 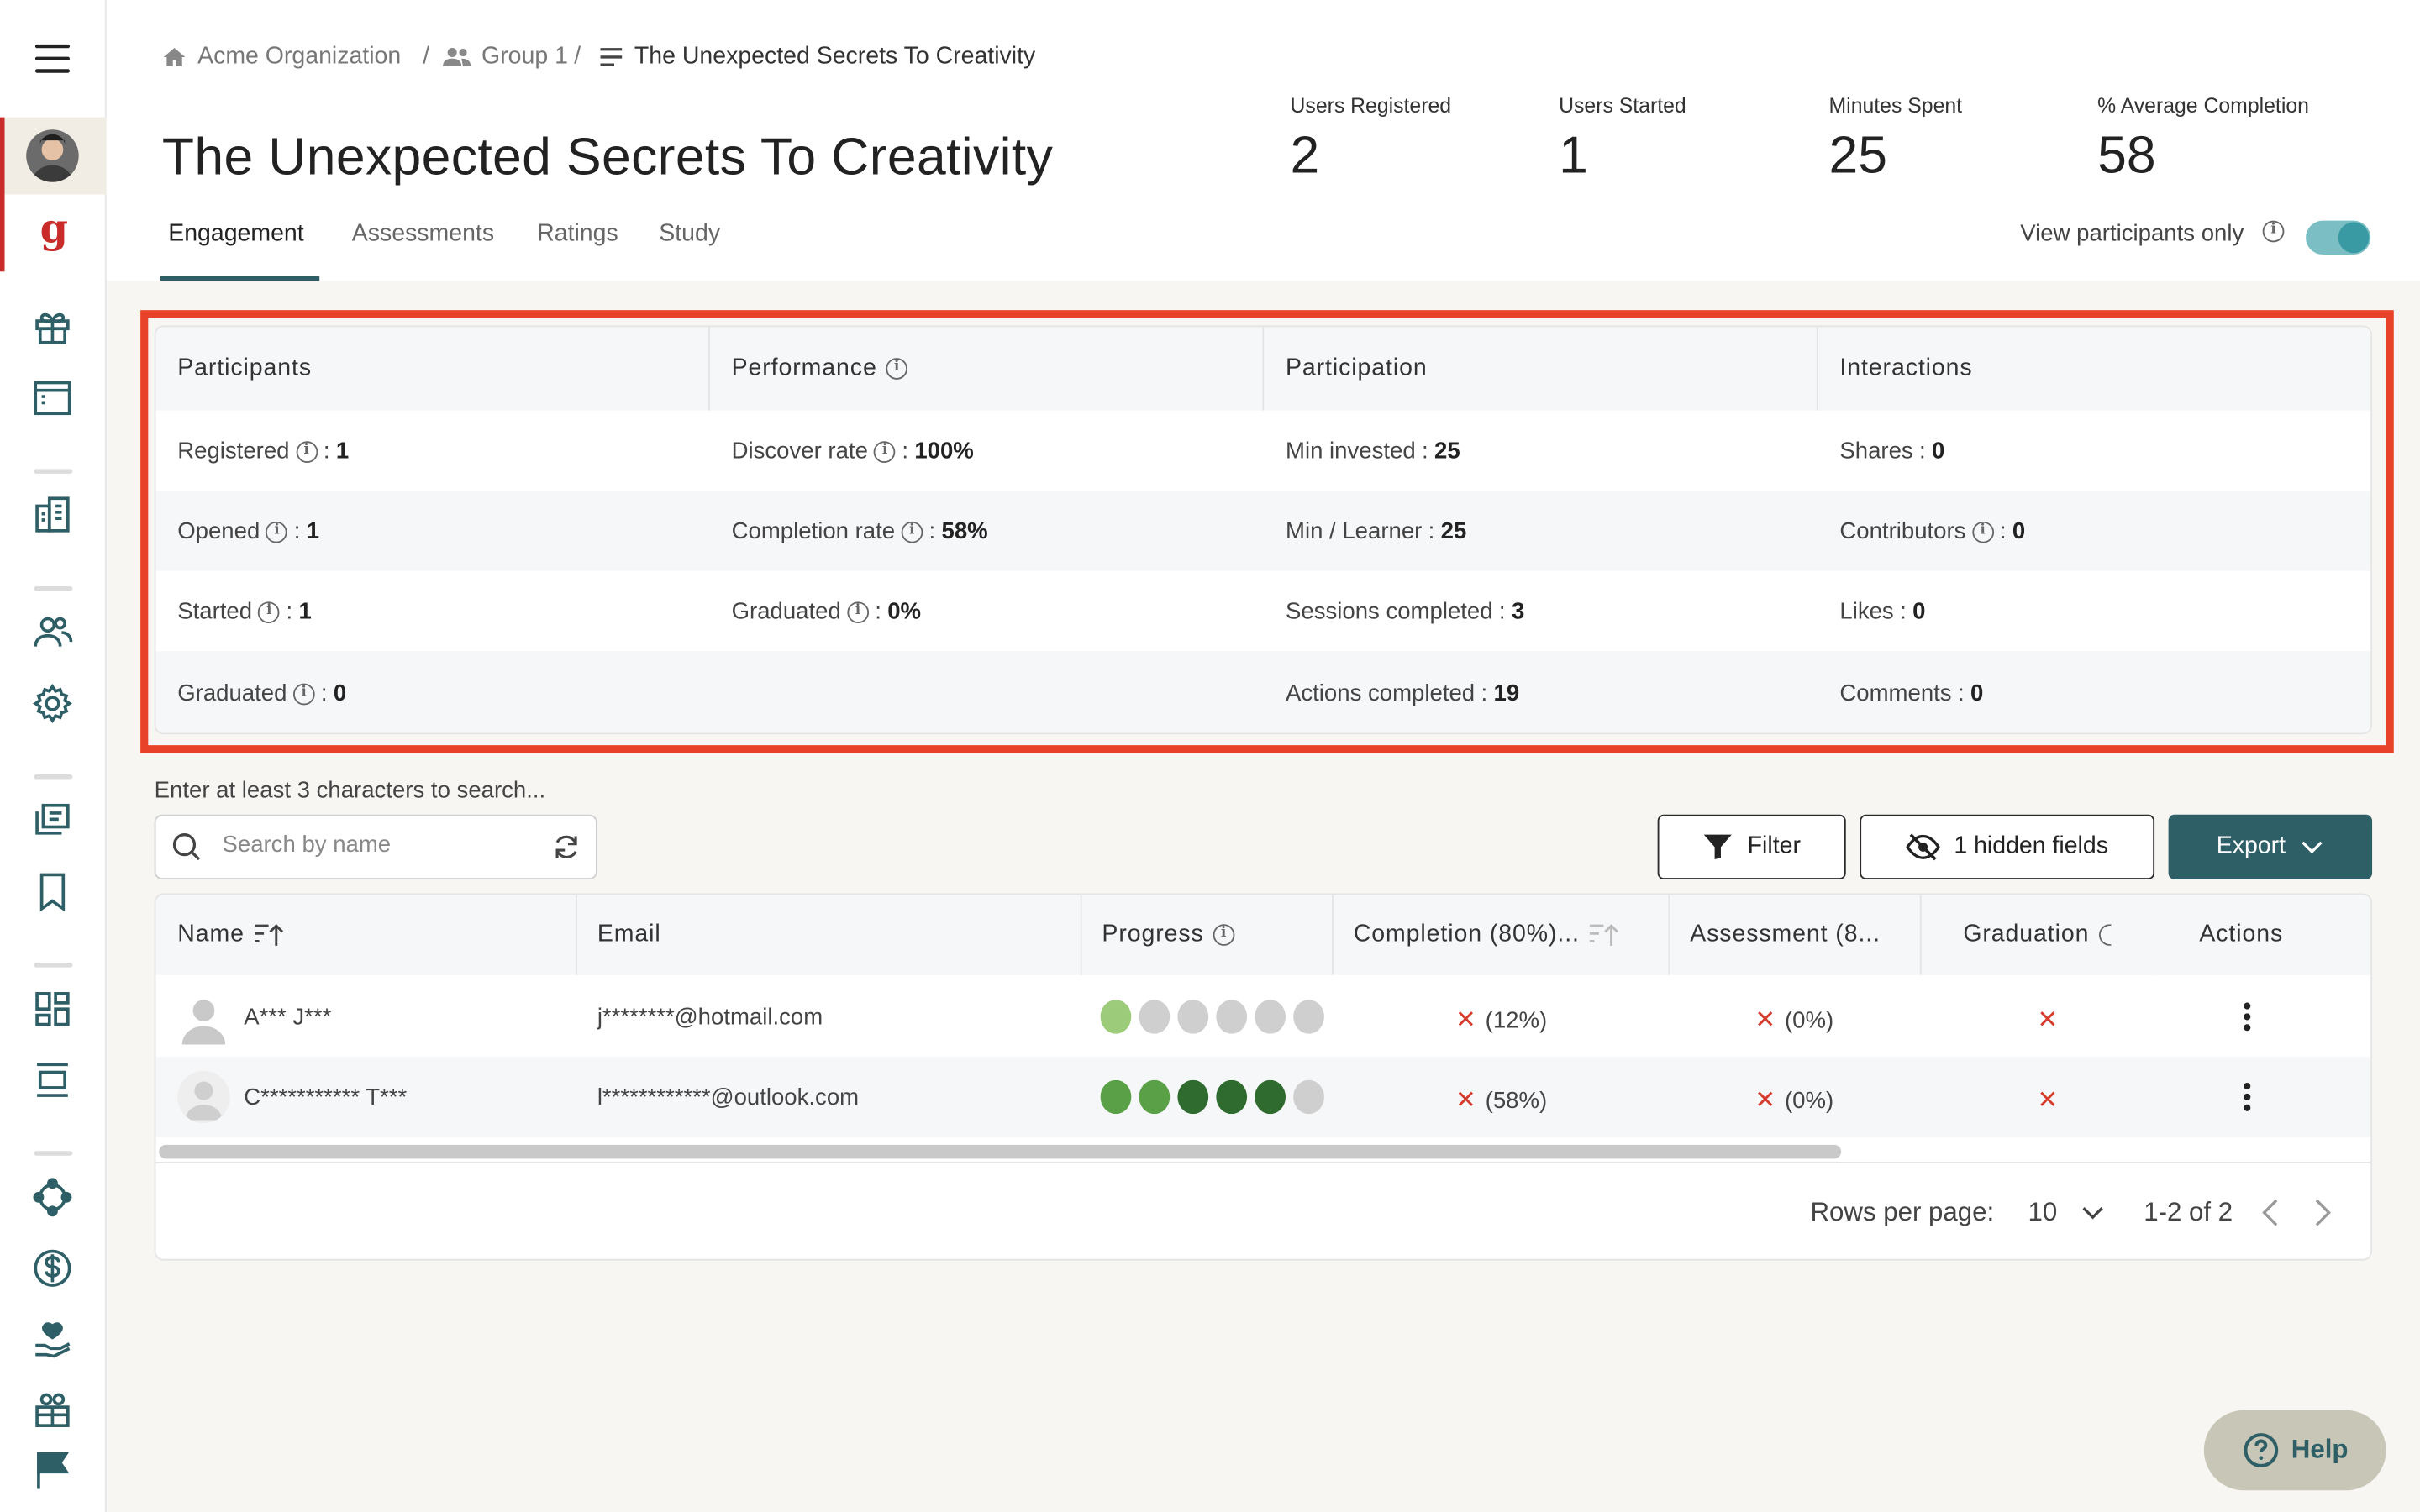 What do you see at coordinates (904, 611) in the screenshot?
I see `stat-value: 0%` at bounding box center [904, 611].